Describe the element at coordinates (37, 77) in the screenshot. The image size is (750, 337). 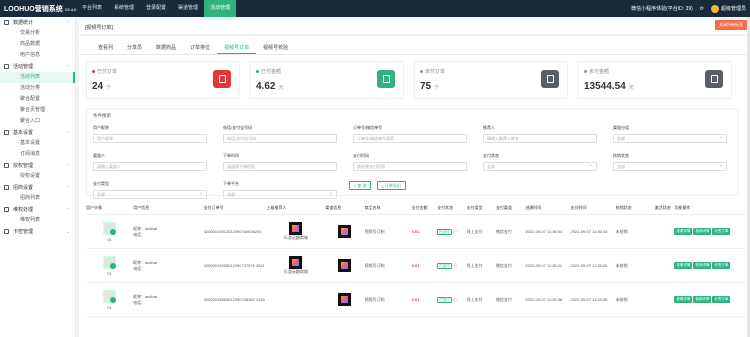
I see `sidebar-item: 活动列表` at that location.